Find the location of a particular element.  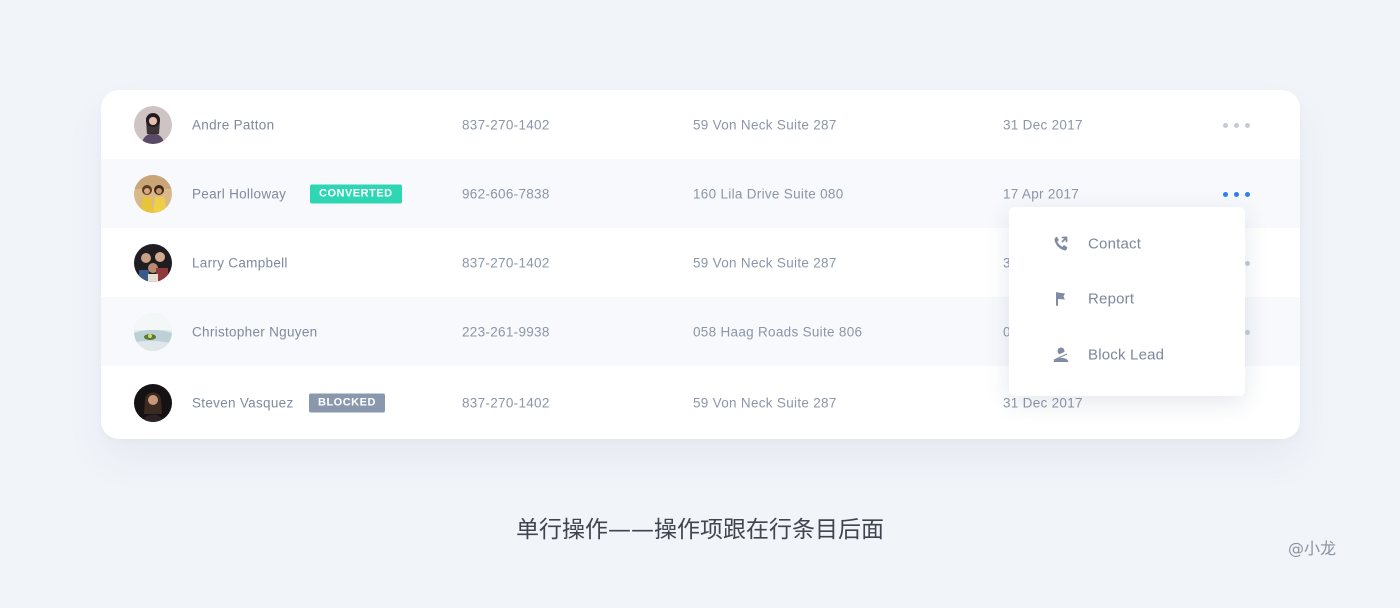

lead-address: 058 Haag Roads Suite 806 is located at coordinates (778, 331).